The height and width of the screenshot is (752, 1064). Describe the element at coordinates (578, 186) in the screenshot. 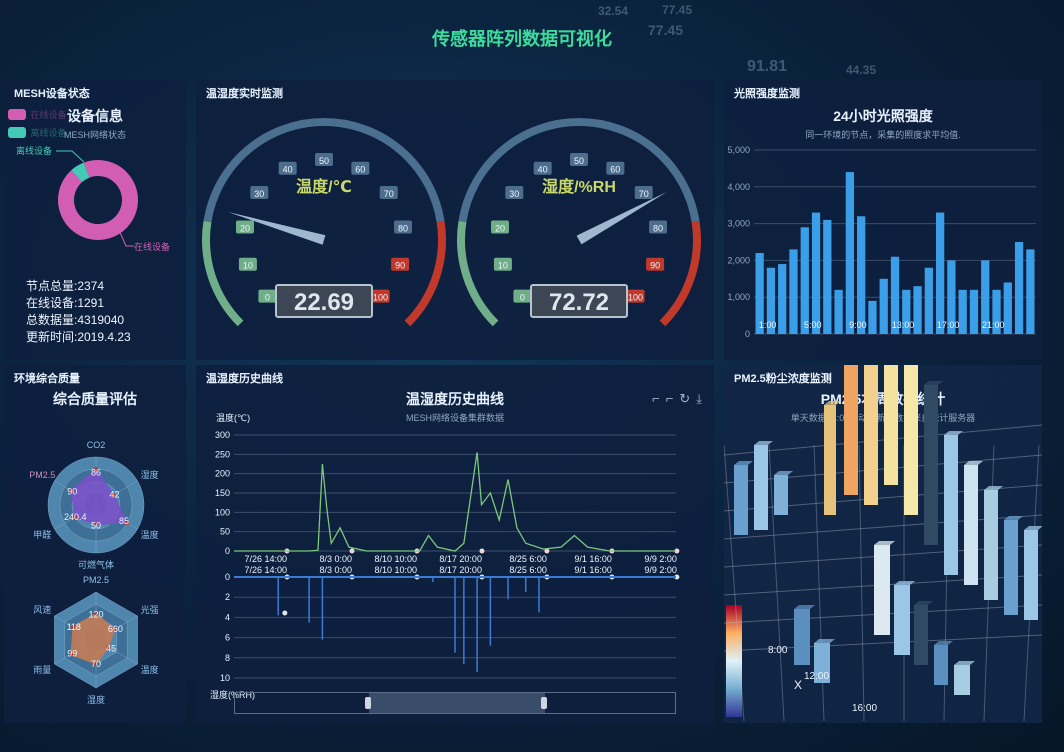

I see `hum-gauge-label: 湿度/%RH` at that location.